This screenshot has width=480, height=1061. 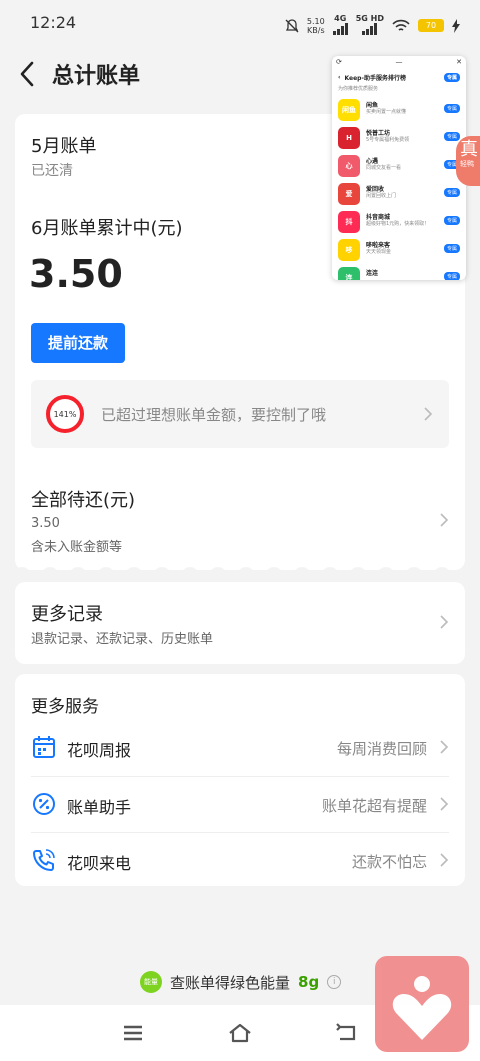 I want to click on floating-window-controls: ⟳ — ✕, so click(x=399, y=62).